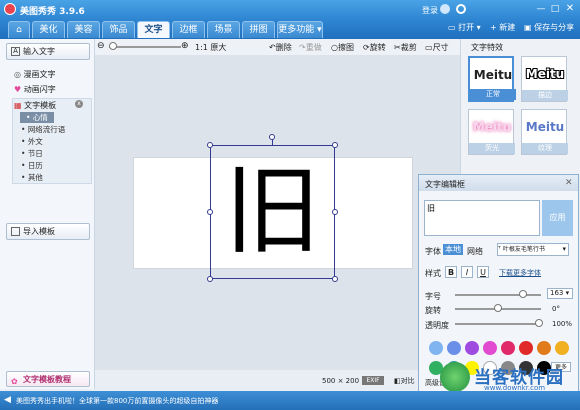 The height and width of the screenshot is (410, 580). What do you see at coordinates (272, 47) in the screenshot?
I see `undo-icon: ↶` at bounding box center [272, 47].